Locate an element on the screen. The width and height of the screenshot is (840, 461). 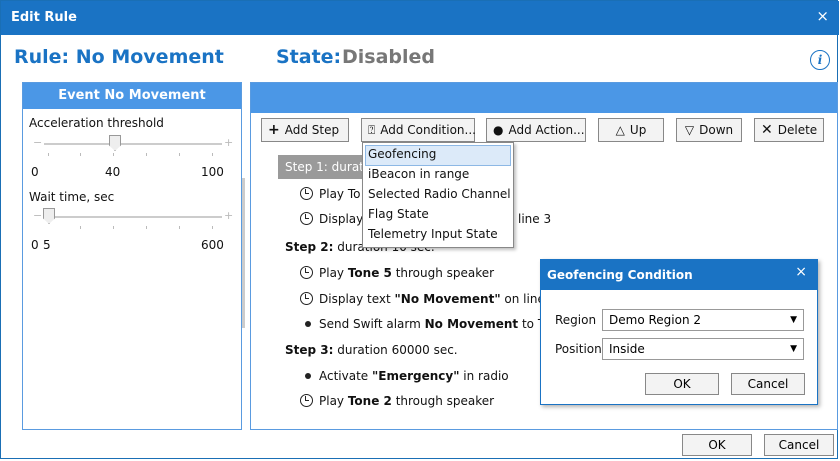
step-2-action-display: Display text "No Movement" on line is located at coordinates (422, 299).